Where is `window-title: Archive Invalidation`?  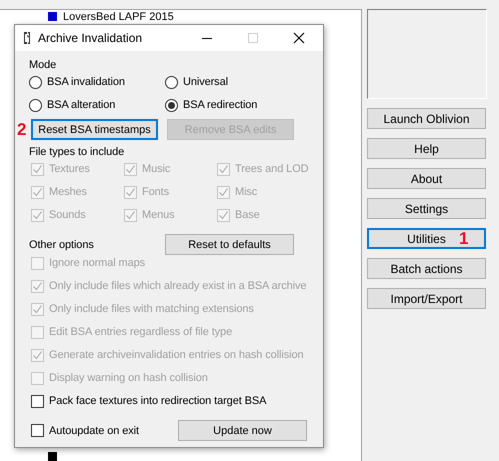 window-title: Archive Invalidation is located at coordinates (91, 38).